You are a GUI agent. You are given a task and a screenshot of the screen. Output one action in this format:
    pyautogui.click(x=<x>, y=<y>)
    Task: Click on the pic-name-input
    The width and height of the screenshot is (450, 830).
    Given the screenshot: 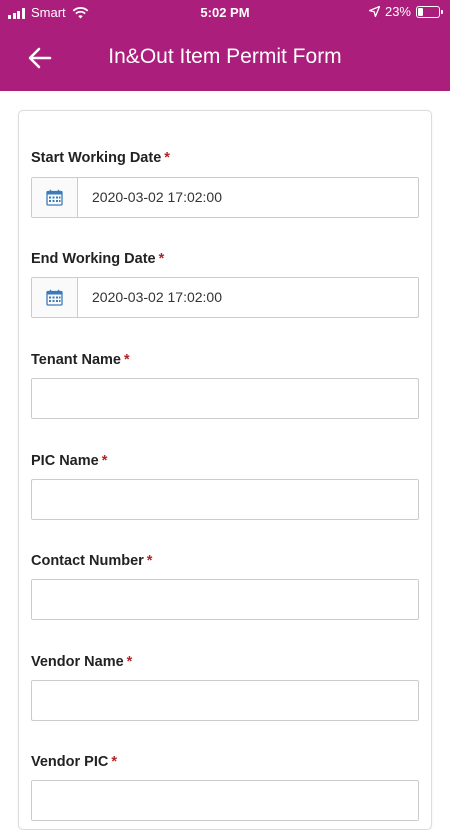 What is the action you would take?
    pyautogui.click(x=225, y=499)
    